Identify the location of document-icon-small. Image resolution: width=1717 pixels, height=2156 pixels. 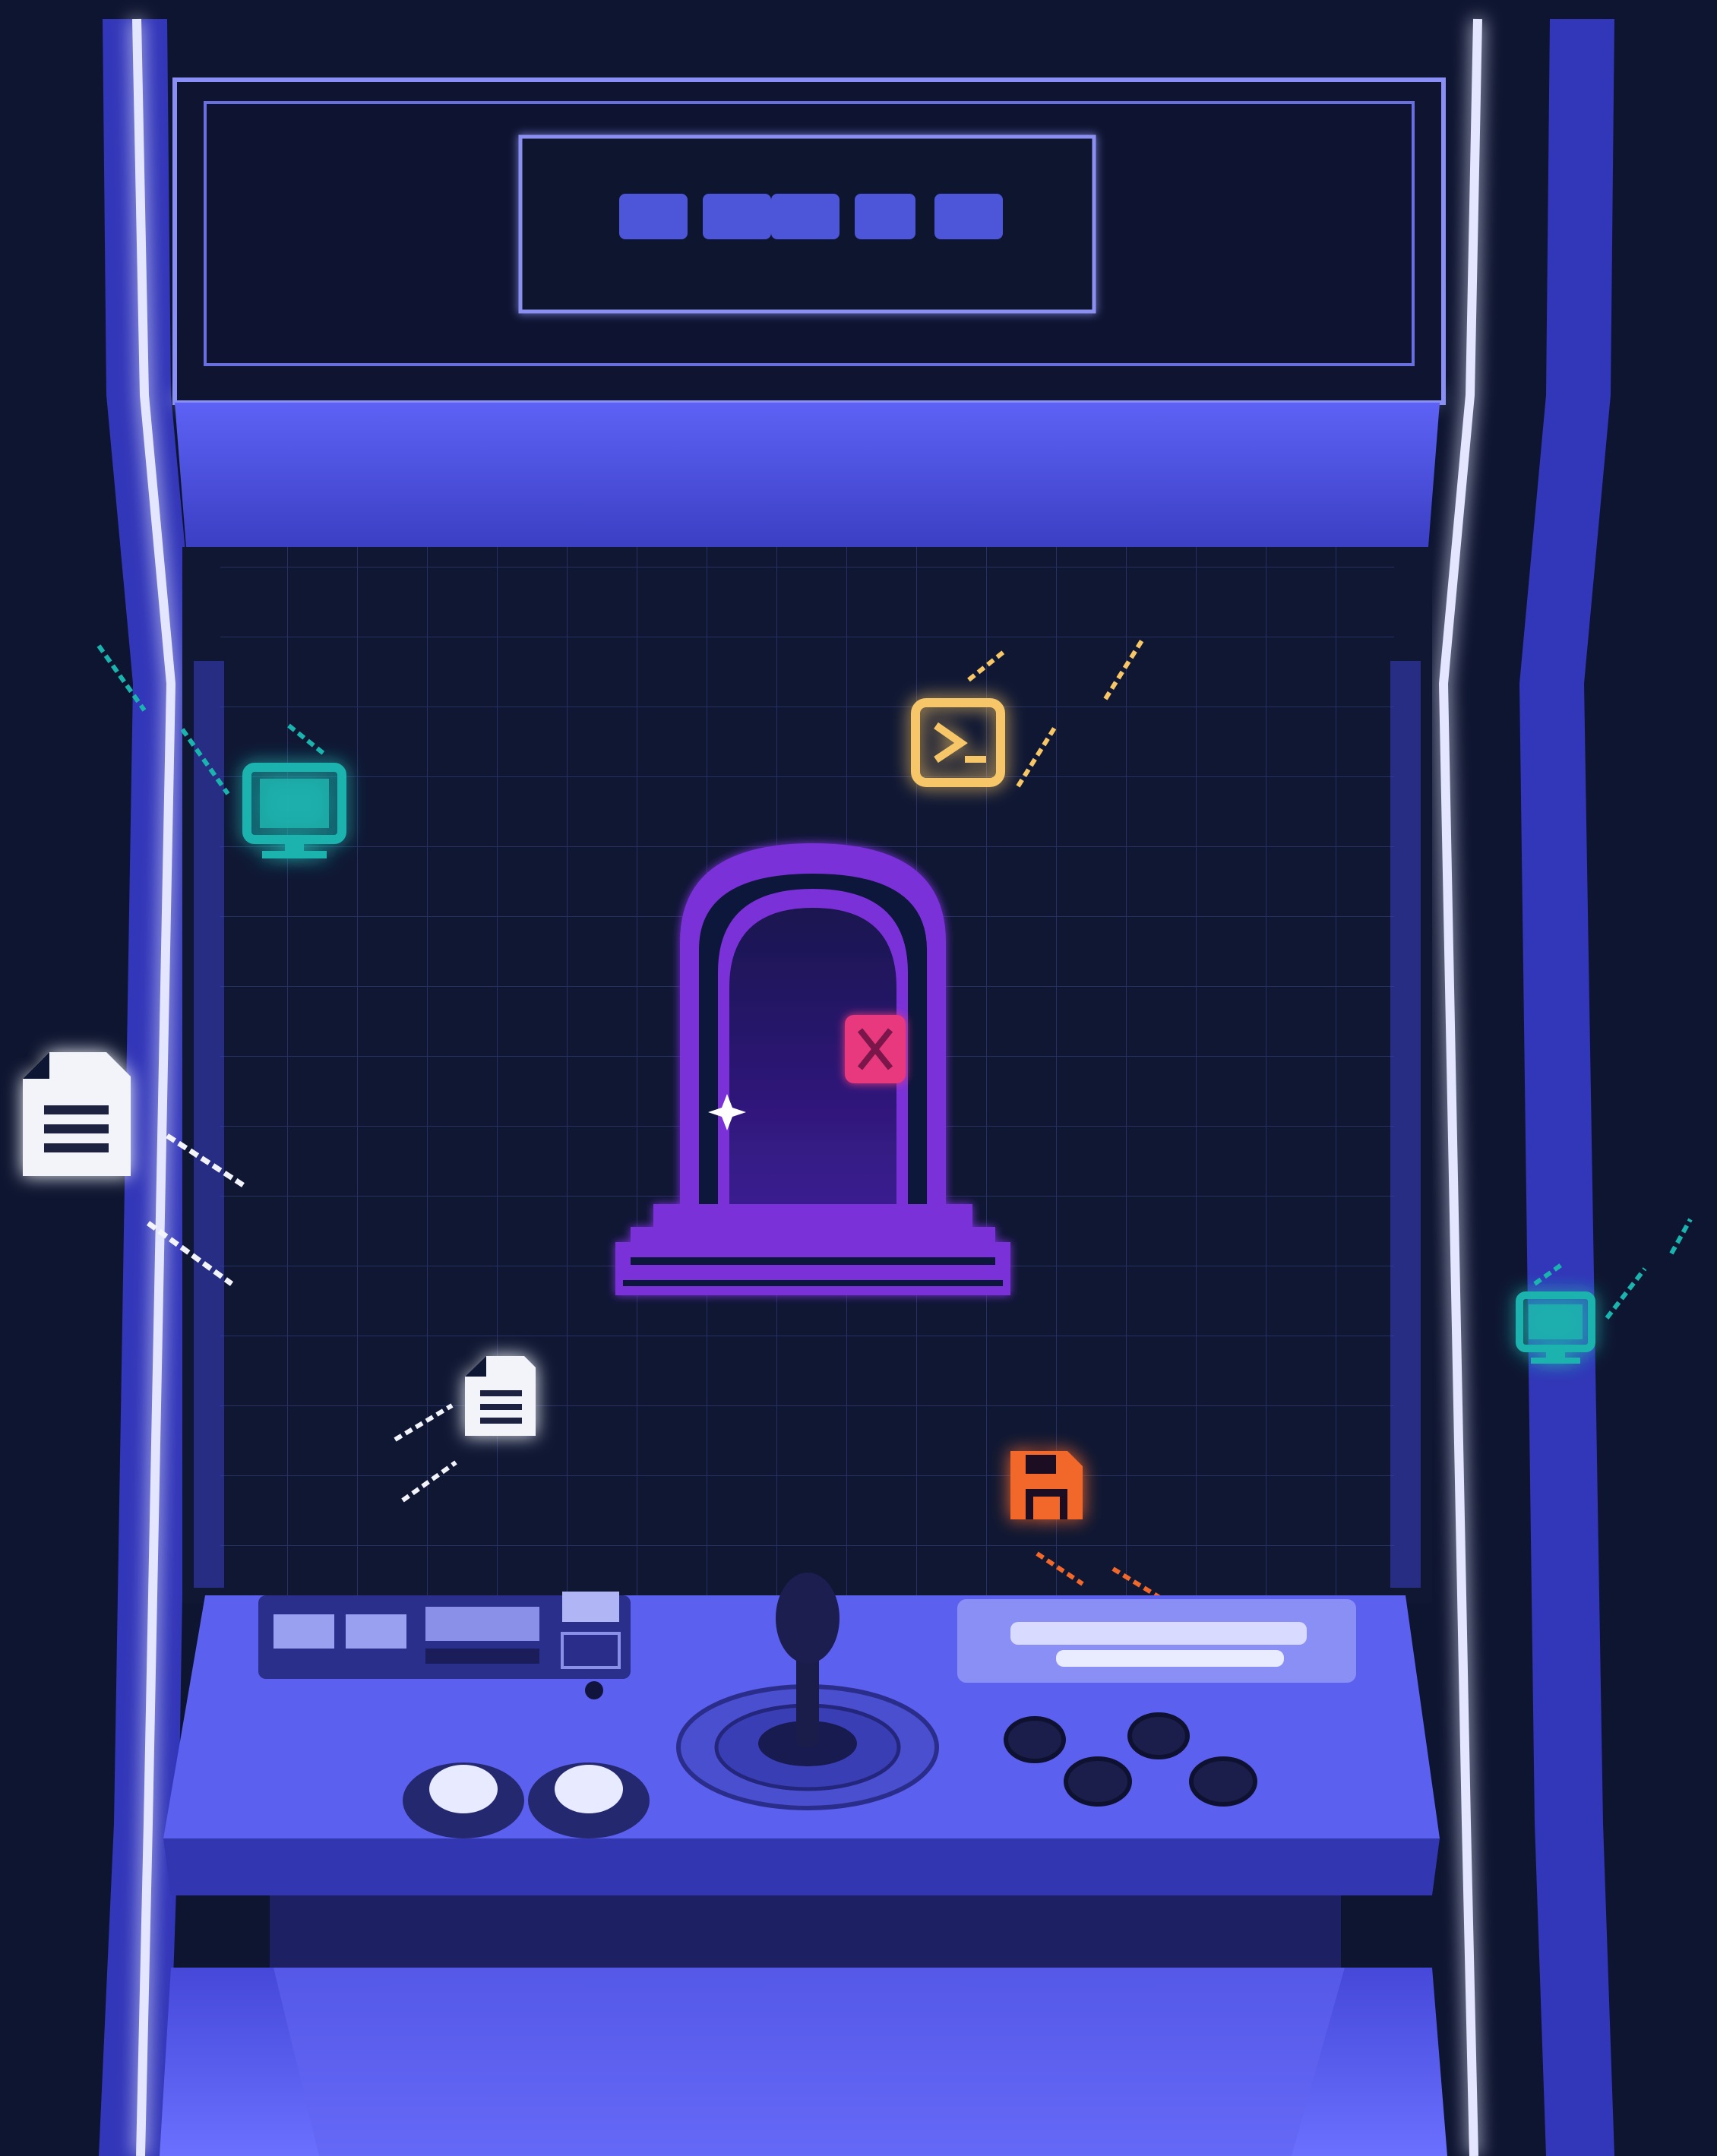
(500, 1396).